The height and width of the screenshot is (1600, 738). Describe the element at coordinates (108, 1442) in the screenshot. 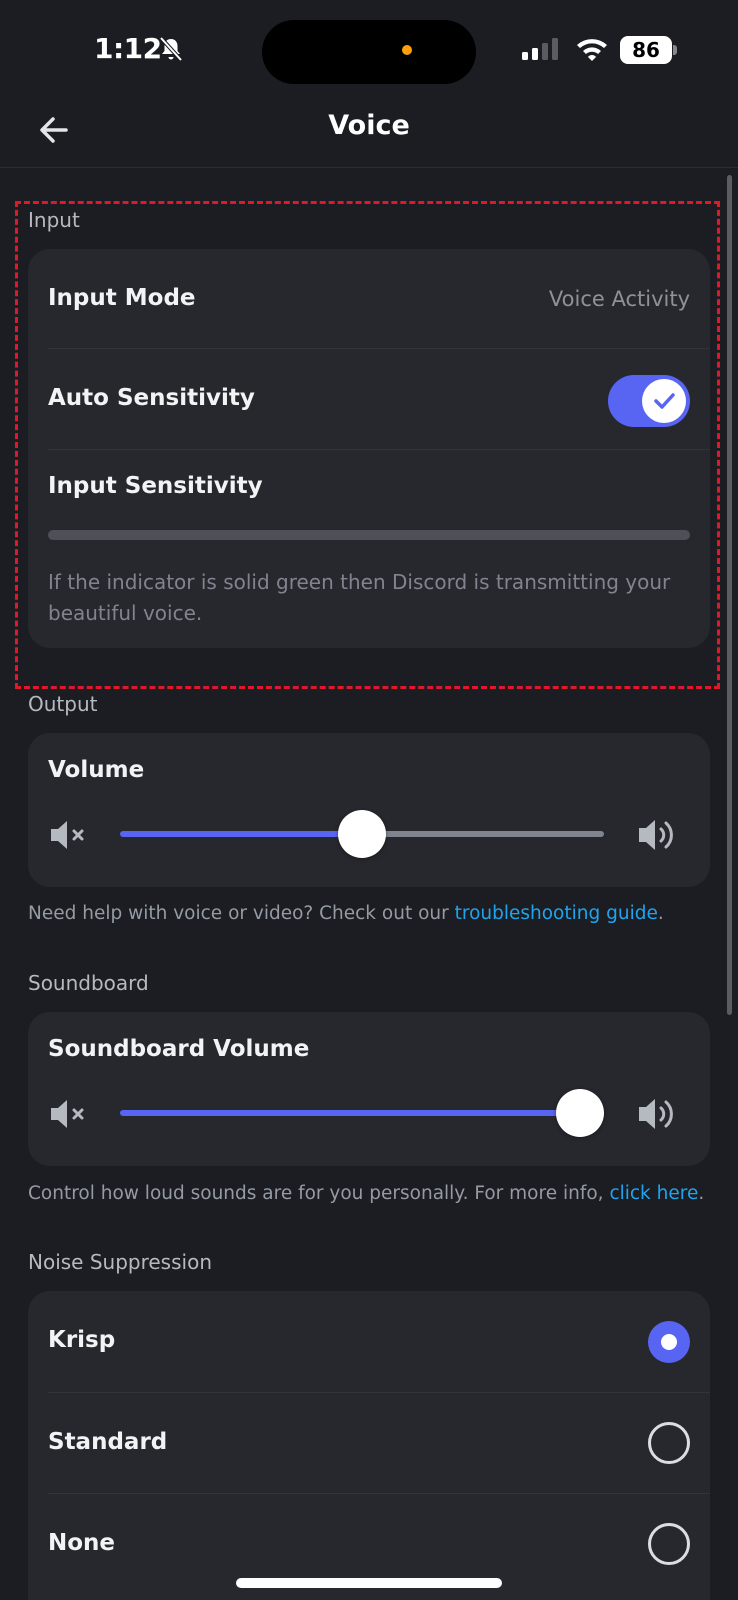

I see `option-label: Standard` at that location.